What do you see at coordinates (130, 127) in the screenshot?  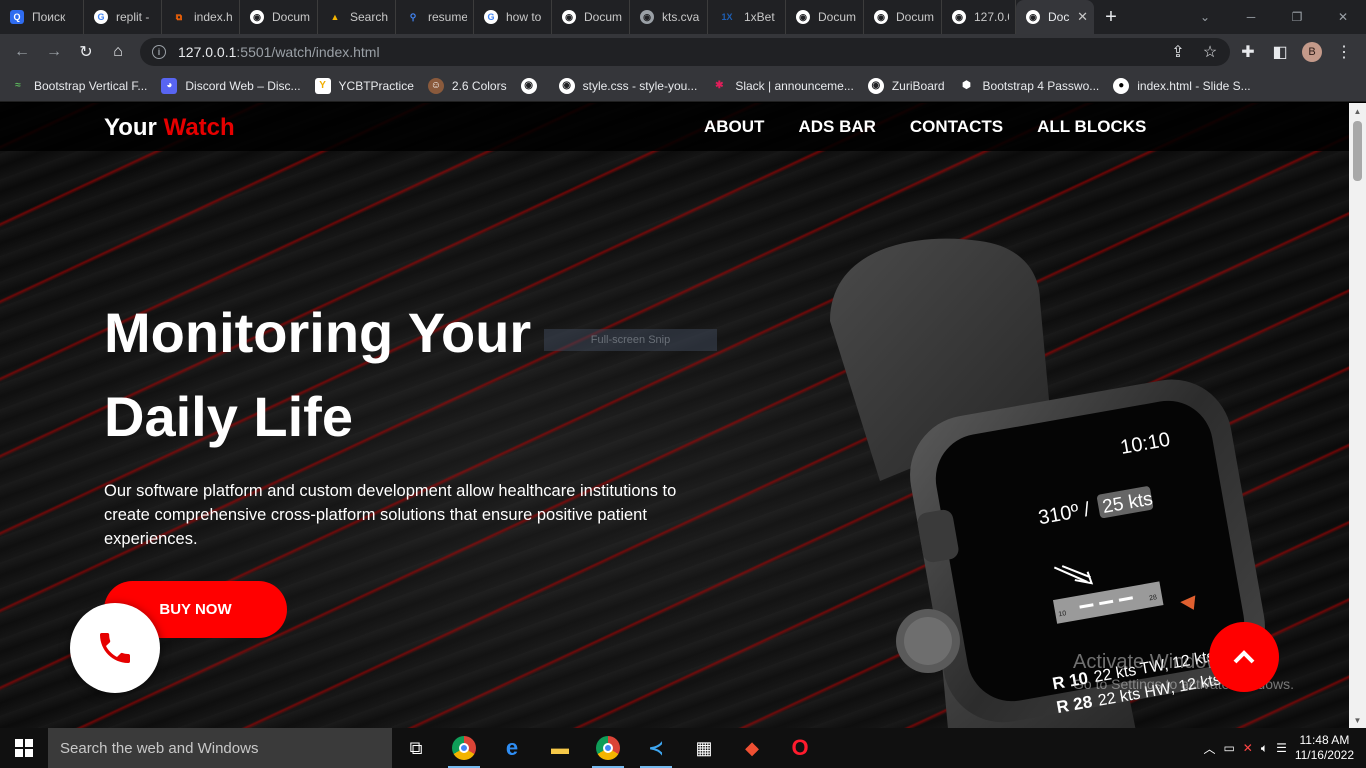 I see `logo-main: Your` at bounding box center [130, 127].